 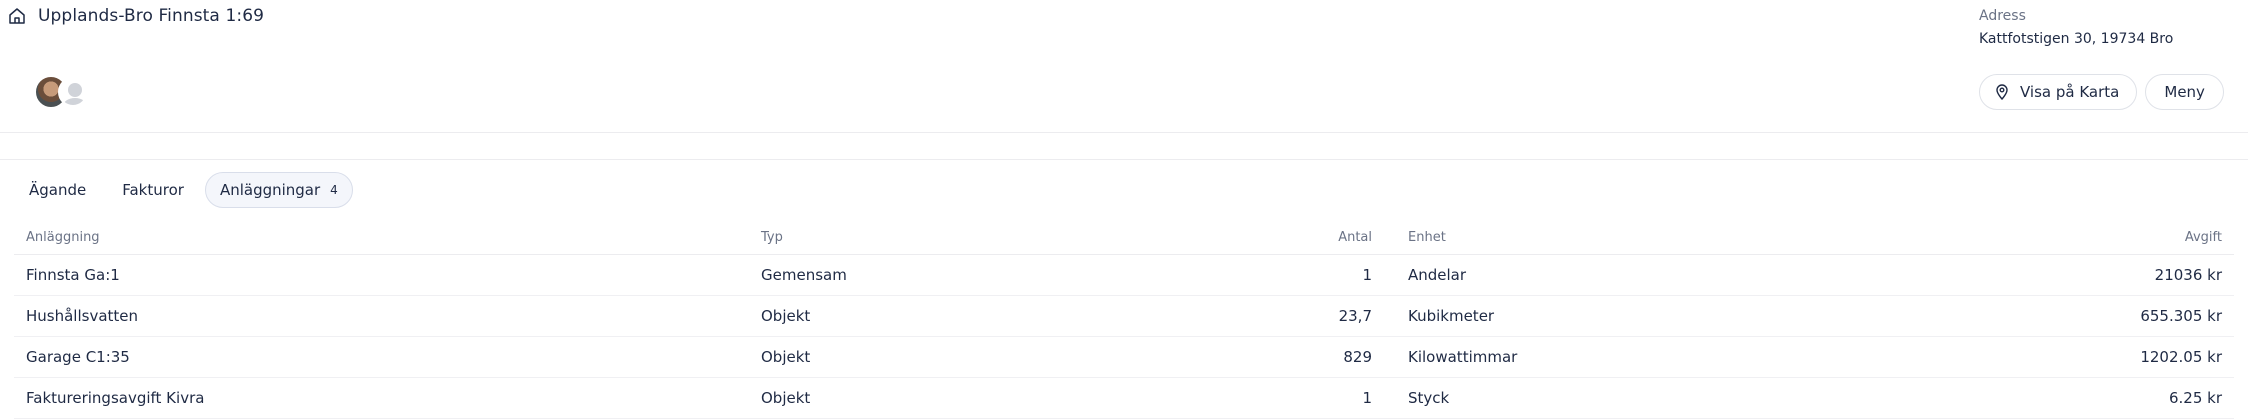 I want to click on column-header-anlaggning: Anläggning, so click(x=381, y=238).